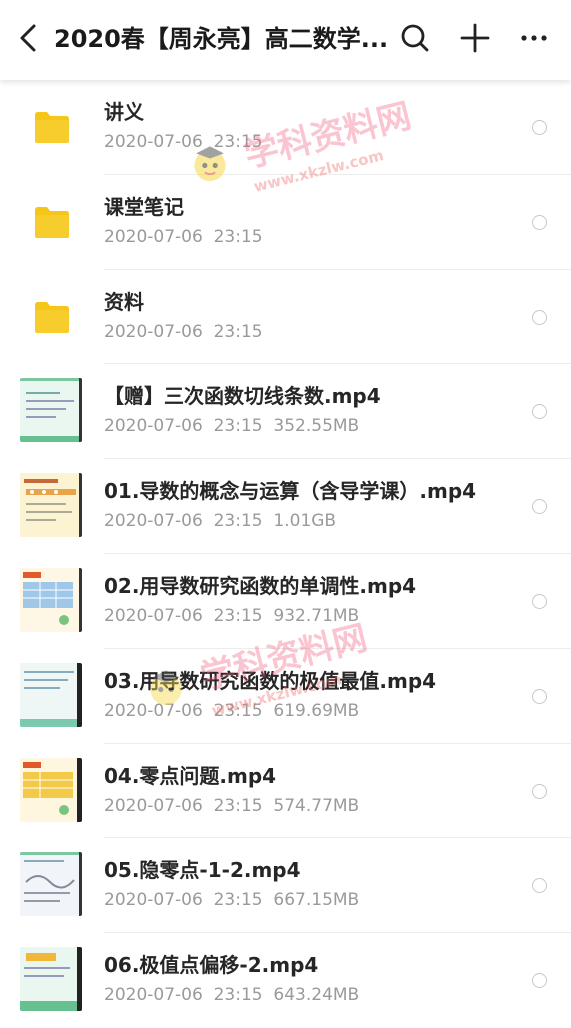 Image resolution: width=571 pixels, height=1028 pixels. I want to click on list-item: 05.隐零点-1-2.mp4 2020-07-06 23:15 667.15MB, so click(285, 886).